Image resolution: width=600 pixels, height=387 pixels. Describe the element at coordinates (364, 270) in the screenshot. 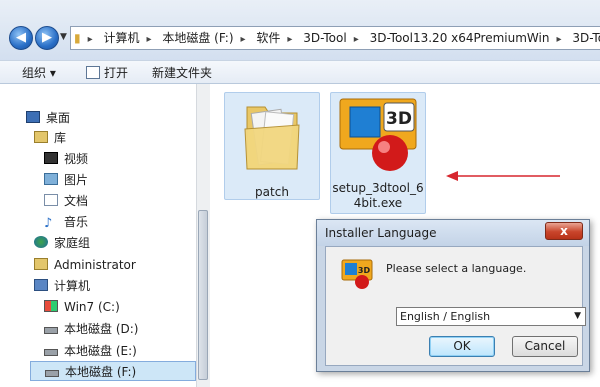

I see `svg-text: 3D` at that location.